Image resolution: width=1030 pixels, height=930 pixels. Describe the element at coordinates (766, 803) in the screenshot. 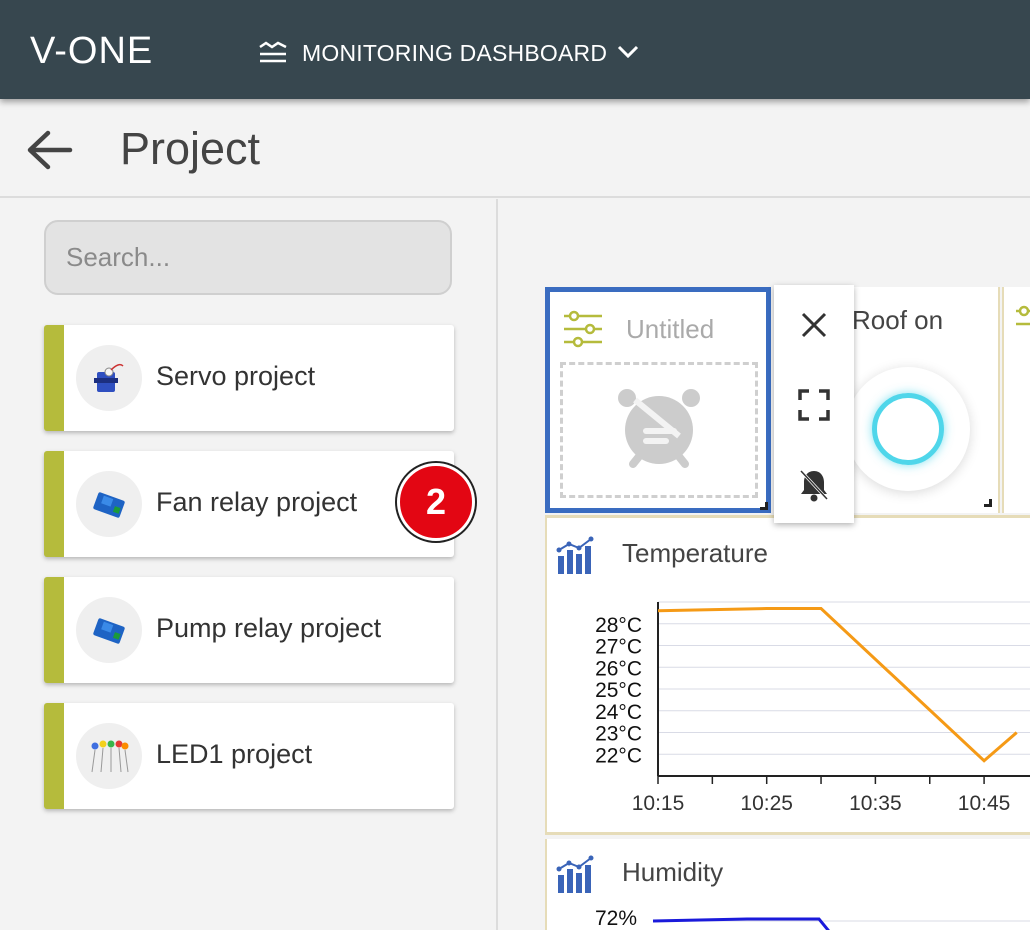

I see `x-tick-label: 10:25` at that location.